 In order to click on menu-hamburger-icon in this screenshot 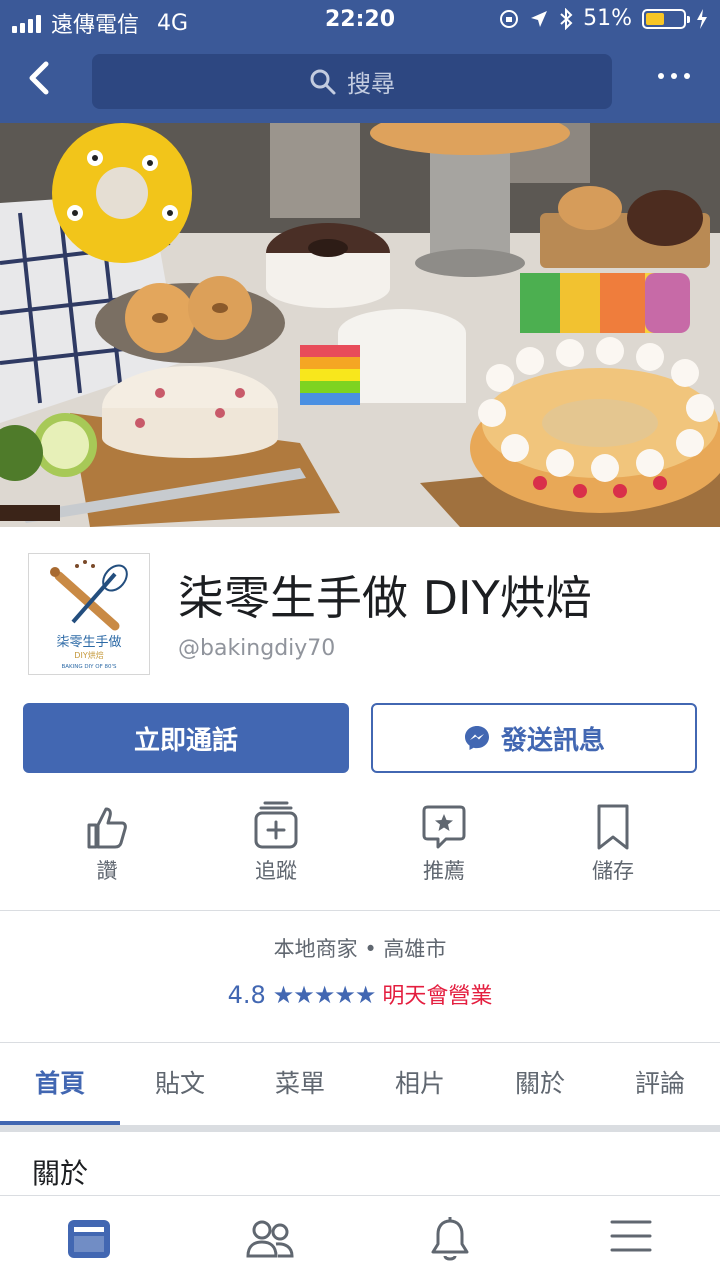, I will do `click(631, 1236)`.